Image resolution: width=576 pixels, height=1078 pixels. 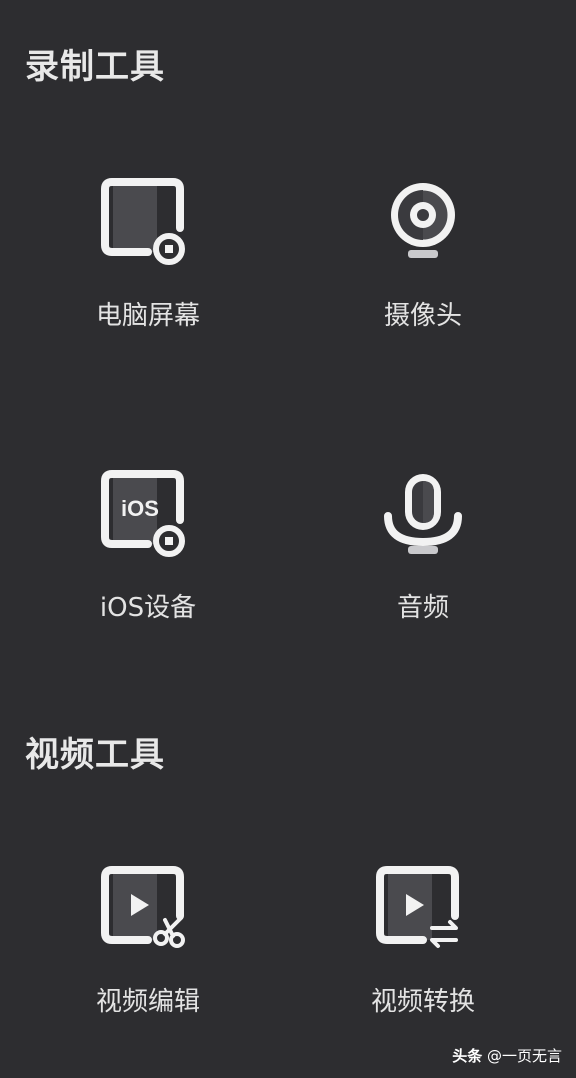 I want to click on tool-screen-record: 电脑屏幕, so click(x=148, y=255).